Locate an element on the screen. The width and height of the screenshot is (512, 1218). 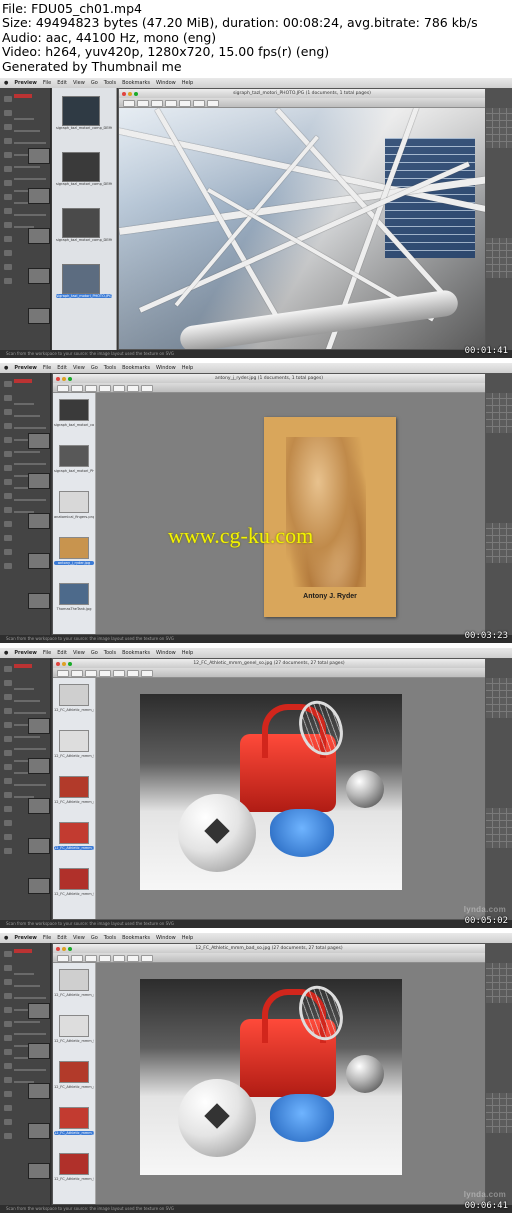
menu-item: Go is located at coordinates (94, 83).